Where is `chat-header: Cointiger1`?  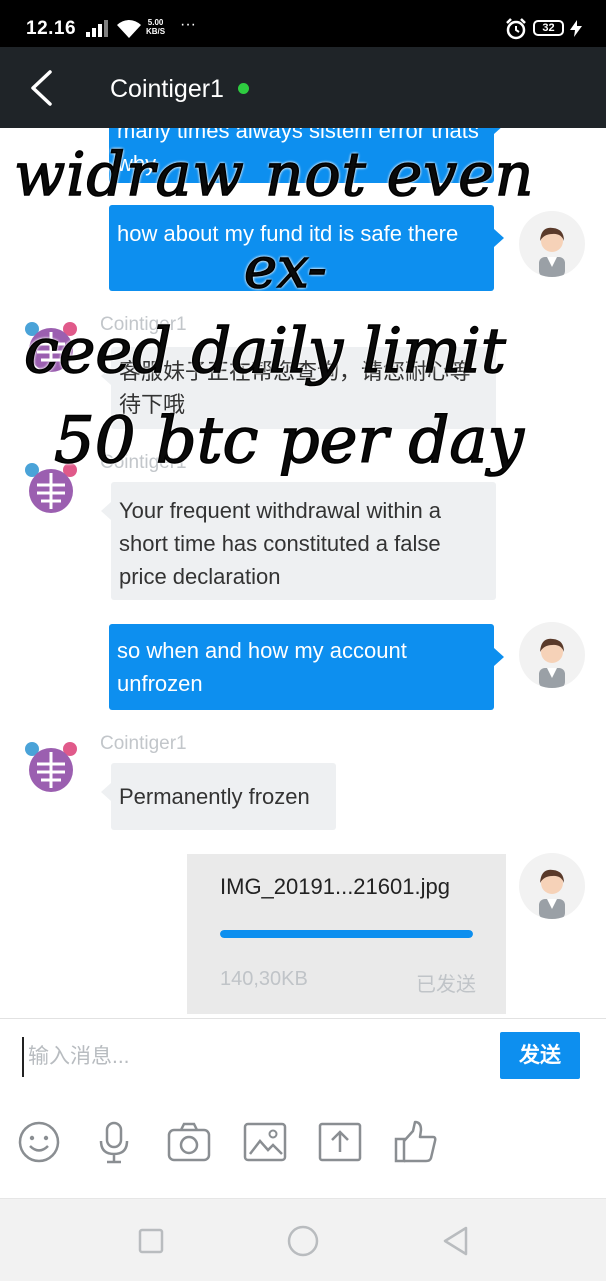
chat-header: Cointiger1 is located at coordinates (303, 87).